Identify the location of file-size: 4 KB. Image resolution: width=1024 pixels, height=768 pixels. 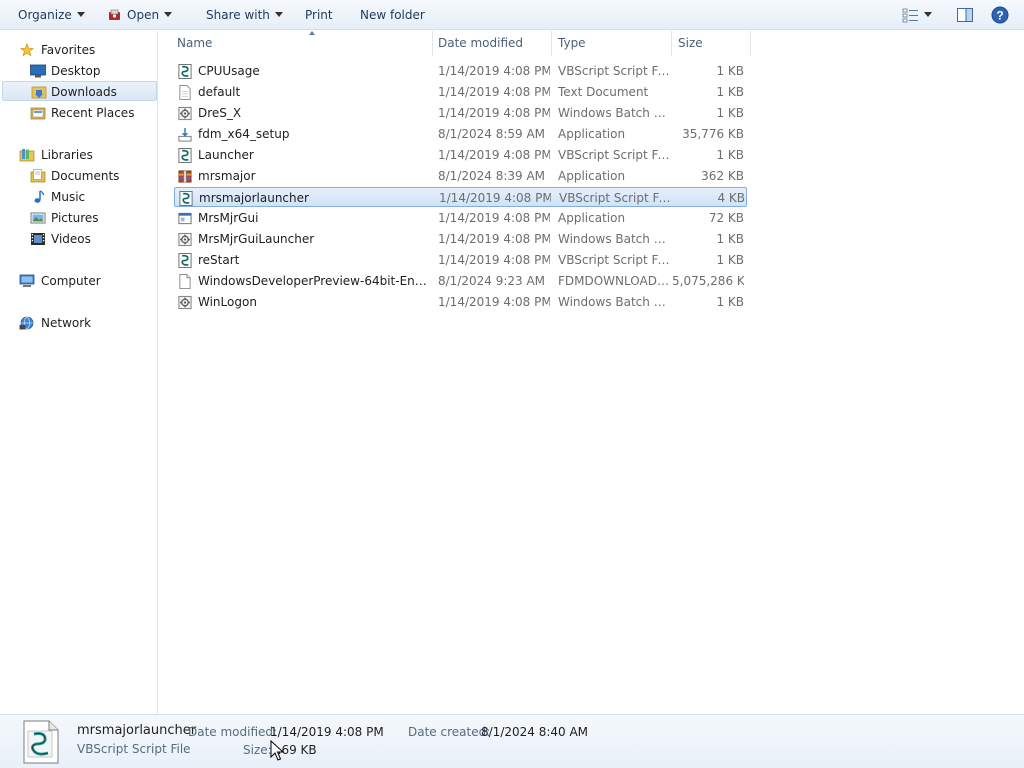
(731, 198).